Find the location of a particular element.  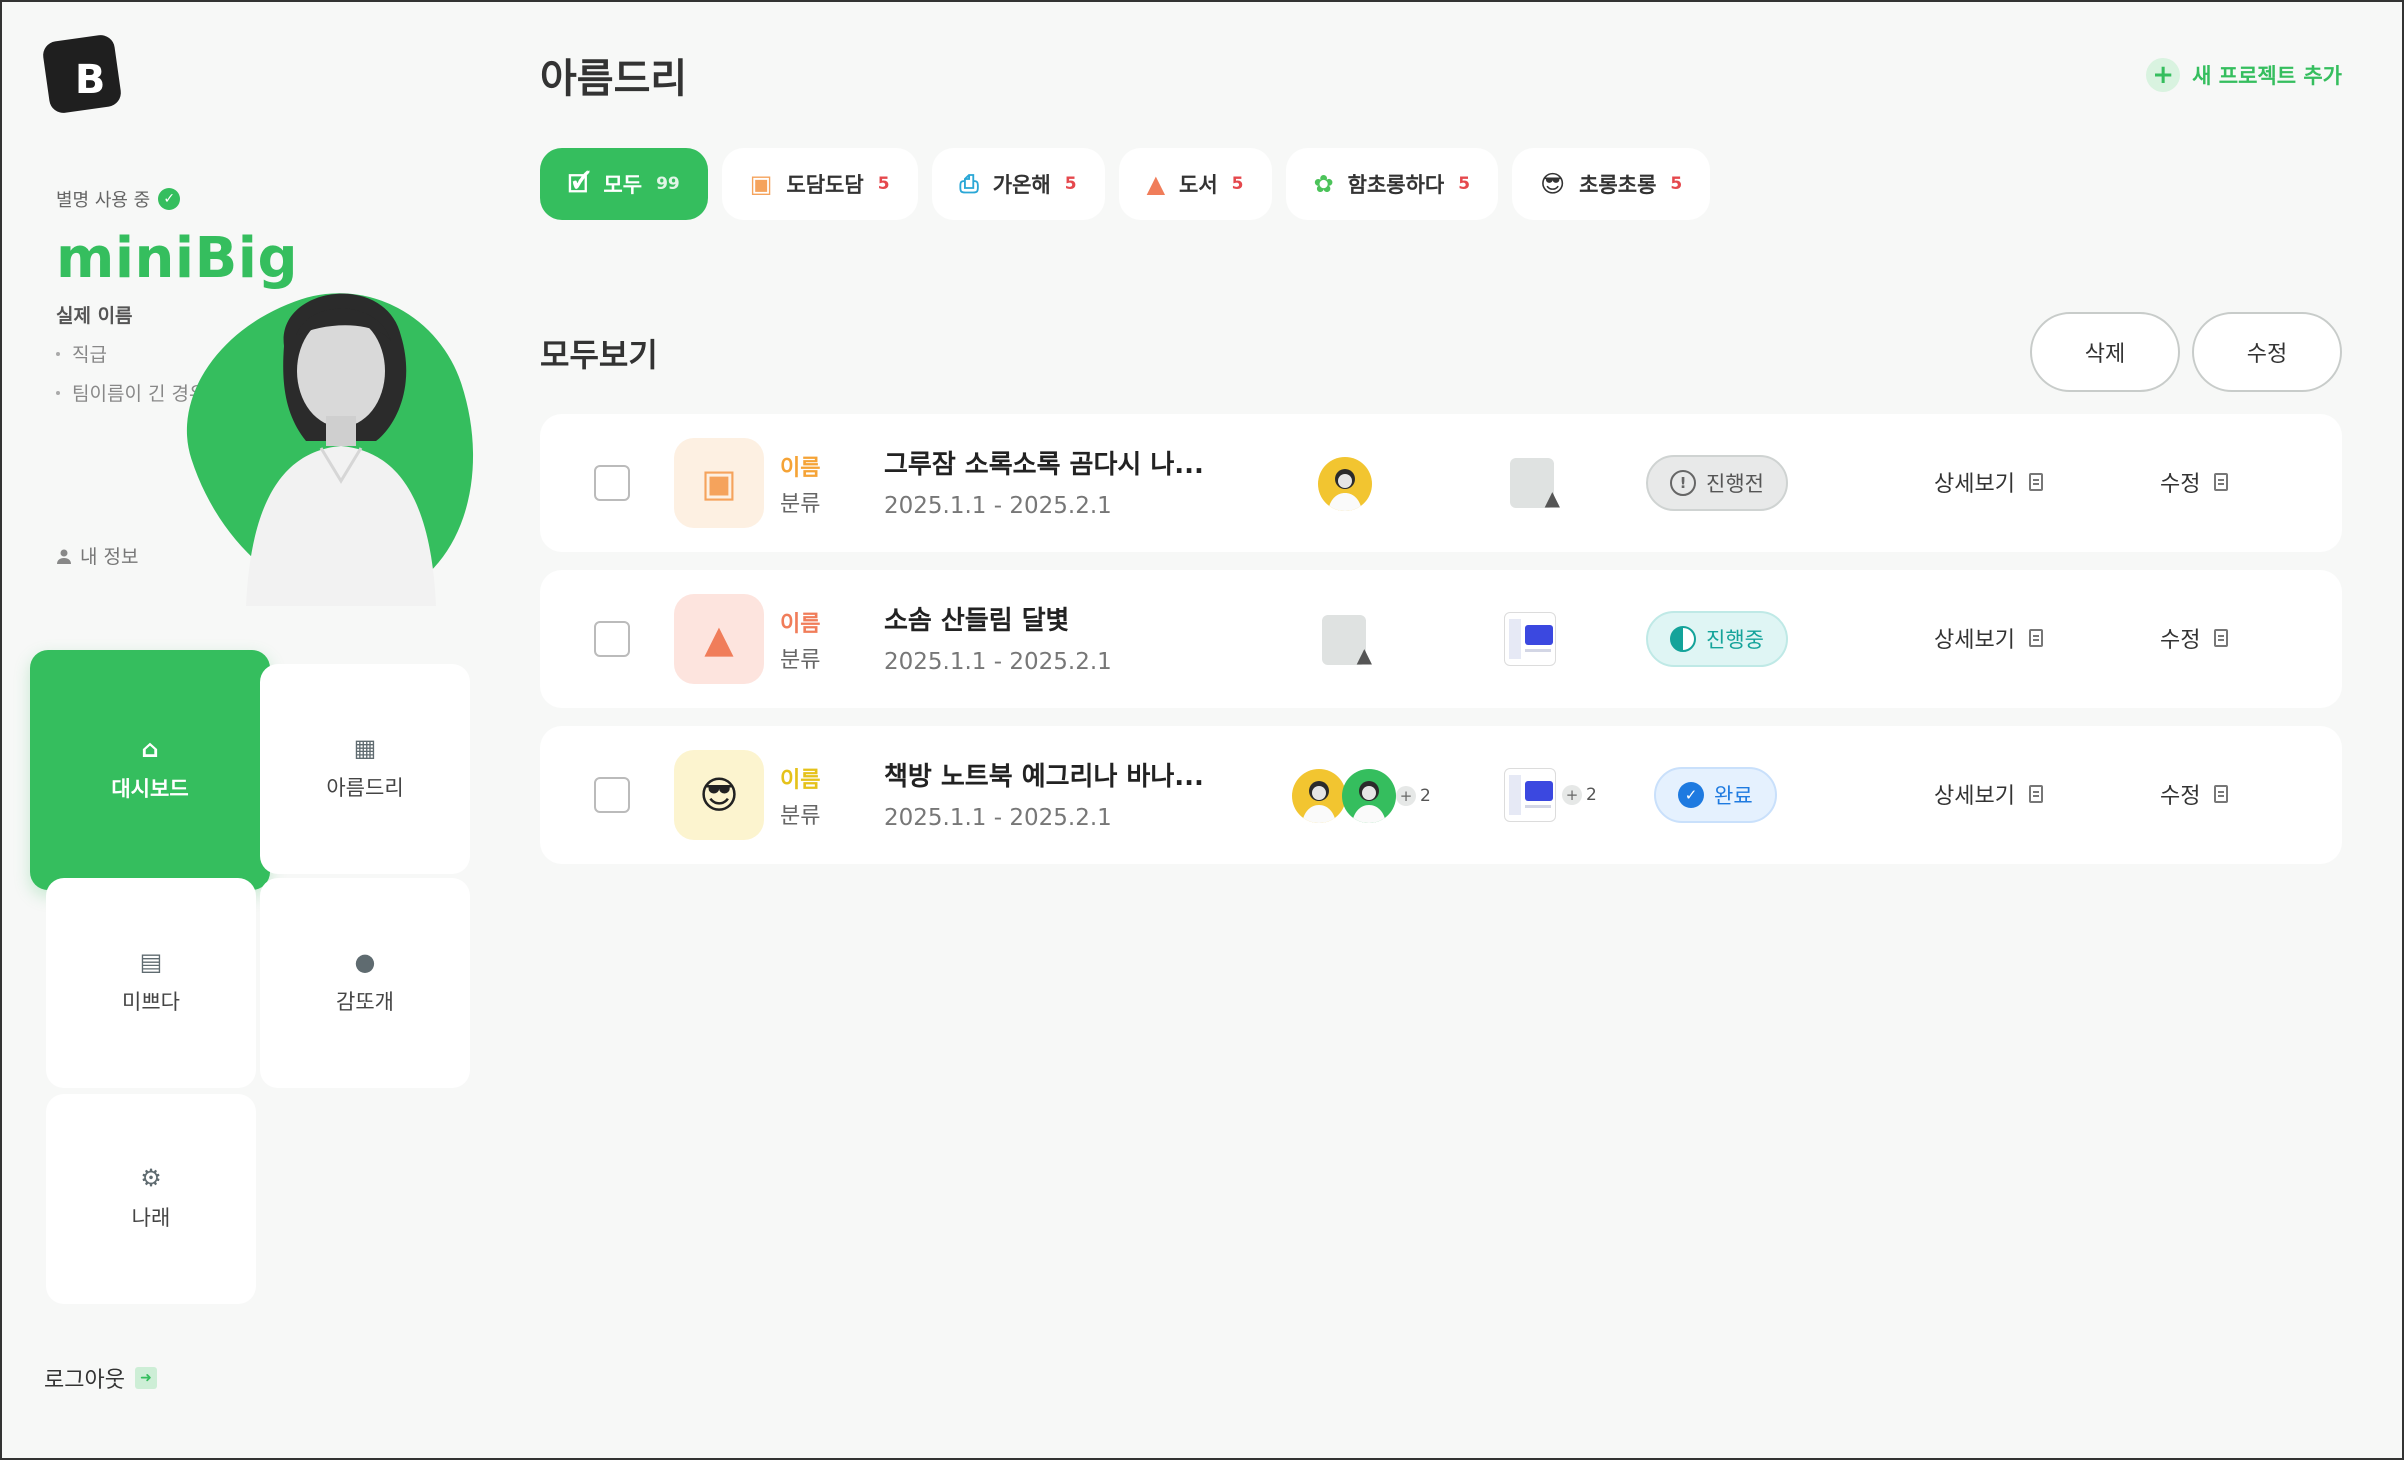

grid-plus-icon: ▦ is located at coordinates (365, 748).